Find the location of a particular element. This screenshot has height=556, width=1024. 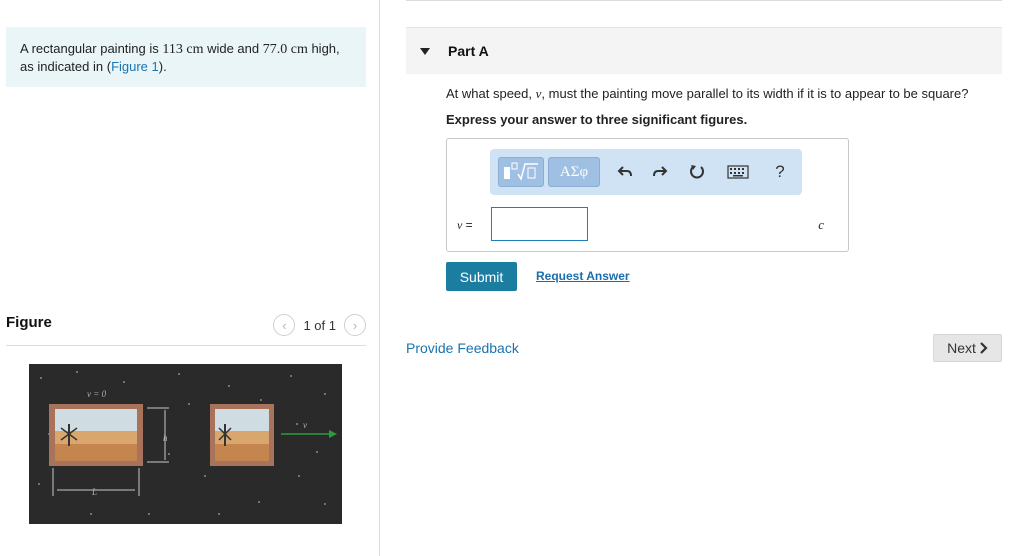

figure-image: v = 0 h L v is located at coordinates (185, 444).